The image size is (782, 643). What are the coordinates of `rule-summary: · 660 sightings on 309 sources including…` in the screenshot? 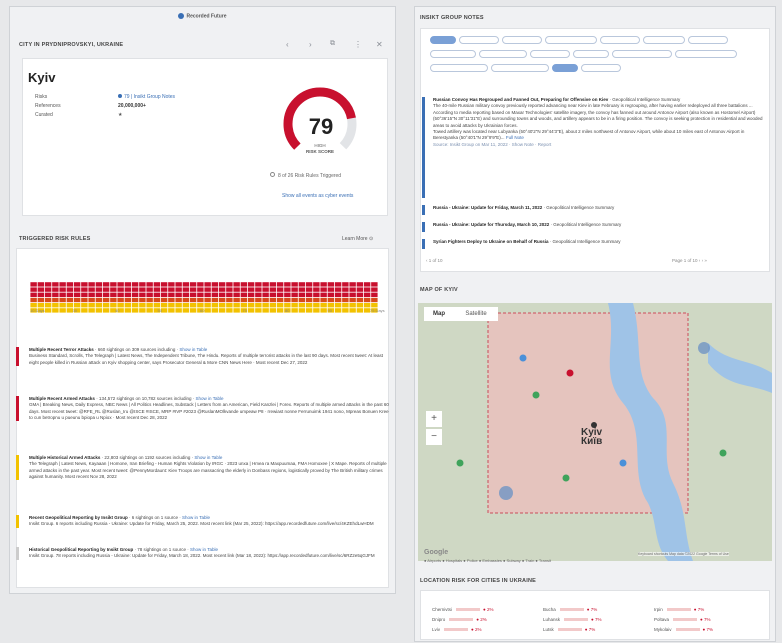 It's located at (136, 349).